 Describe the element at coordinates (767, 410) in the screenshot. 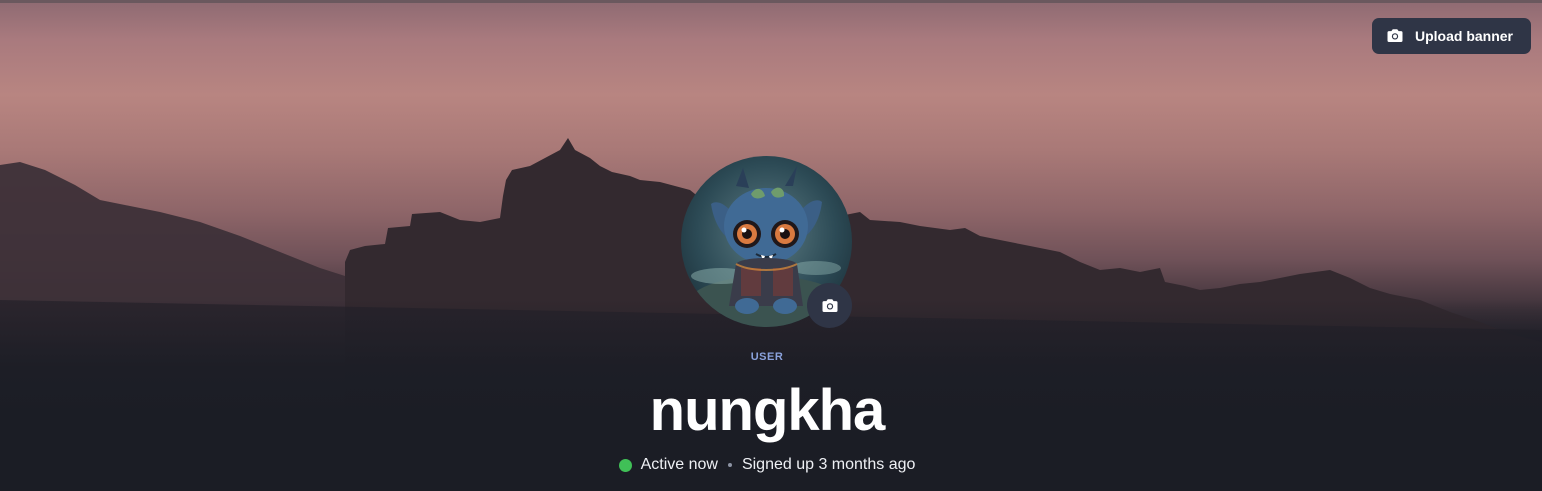

I see `username-heading: nungkha` at that location.